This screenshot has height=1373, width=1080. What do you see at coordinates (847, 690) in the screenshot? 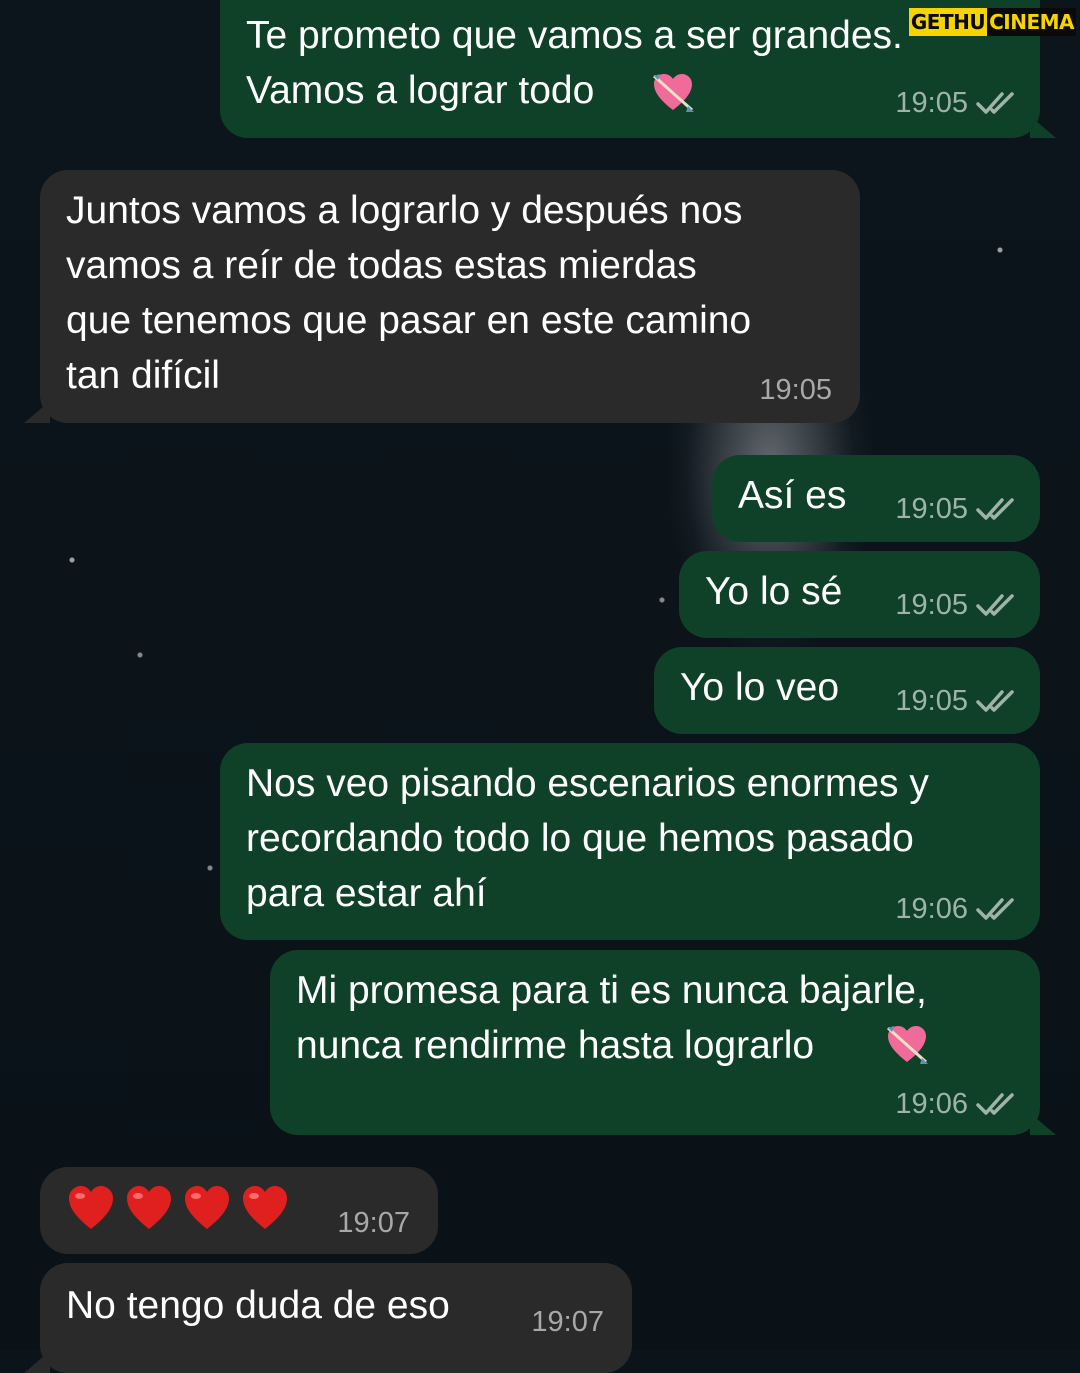
I see `message-bubble-outgoing: Yo lo veo 19:05` at bounding box center [847, 690].